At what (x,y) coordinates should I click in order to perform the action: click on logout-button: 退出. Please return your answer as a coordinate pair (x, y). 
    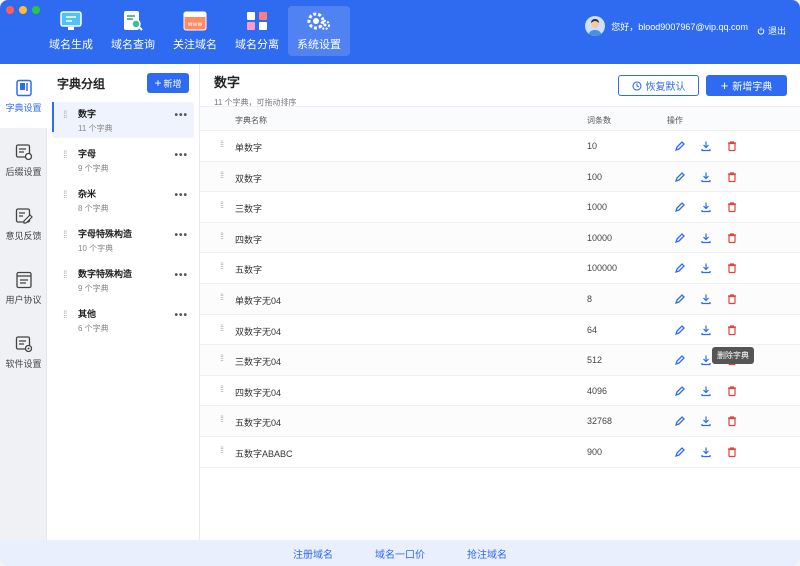
    Looking at the image, I should click on (771, 30).